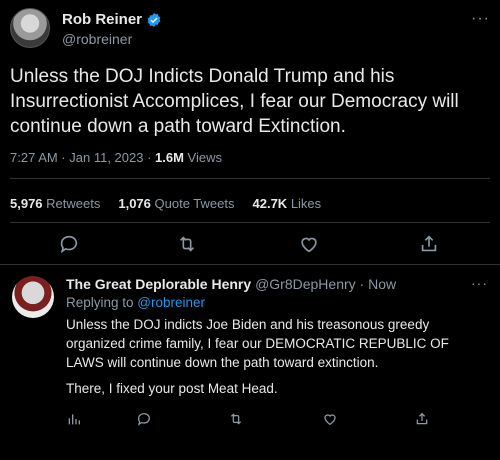  I want to click on author-name-text: Rob Reiner, so click(102, 19).